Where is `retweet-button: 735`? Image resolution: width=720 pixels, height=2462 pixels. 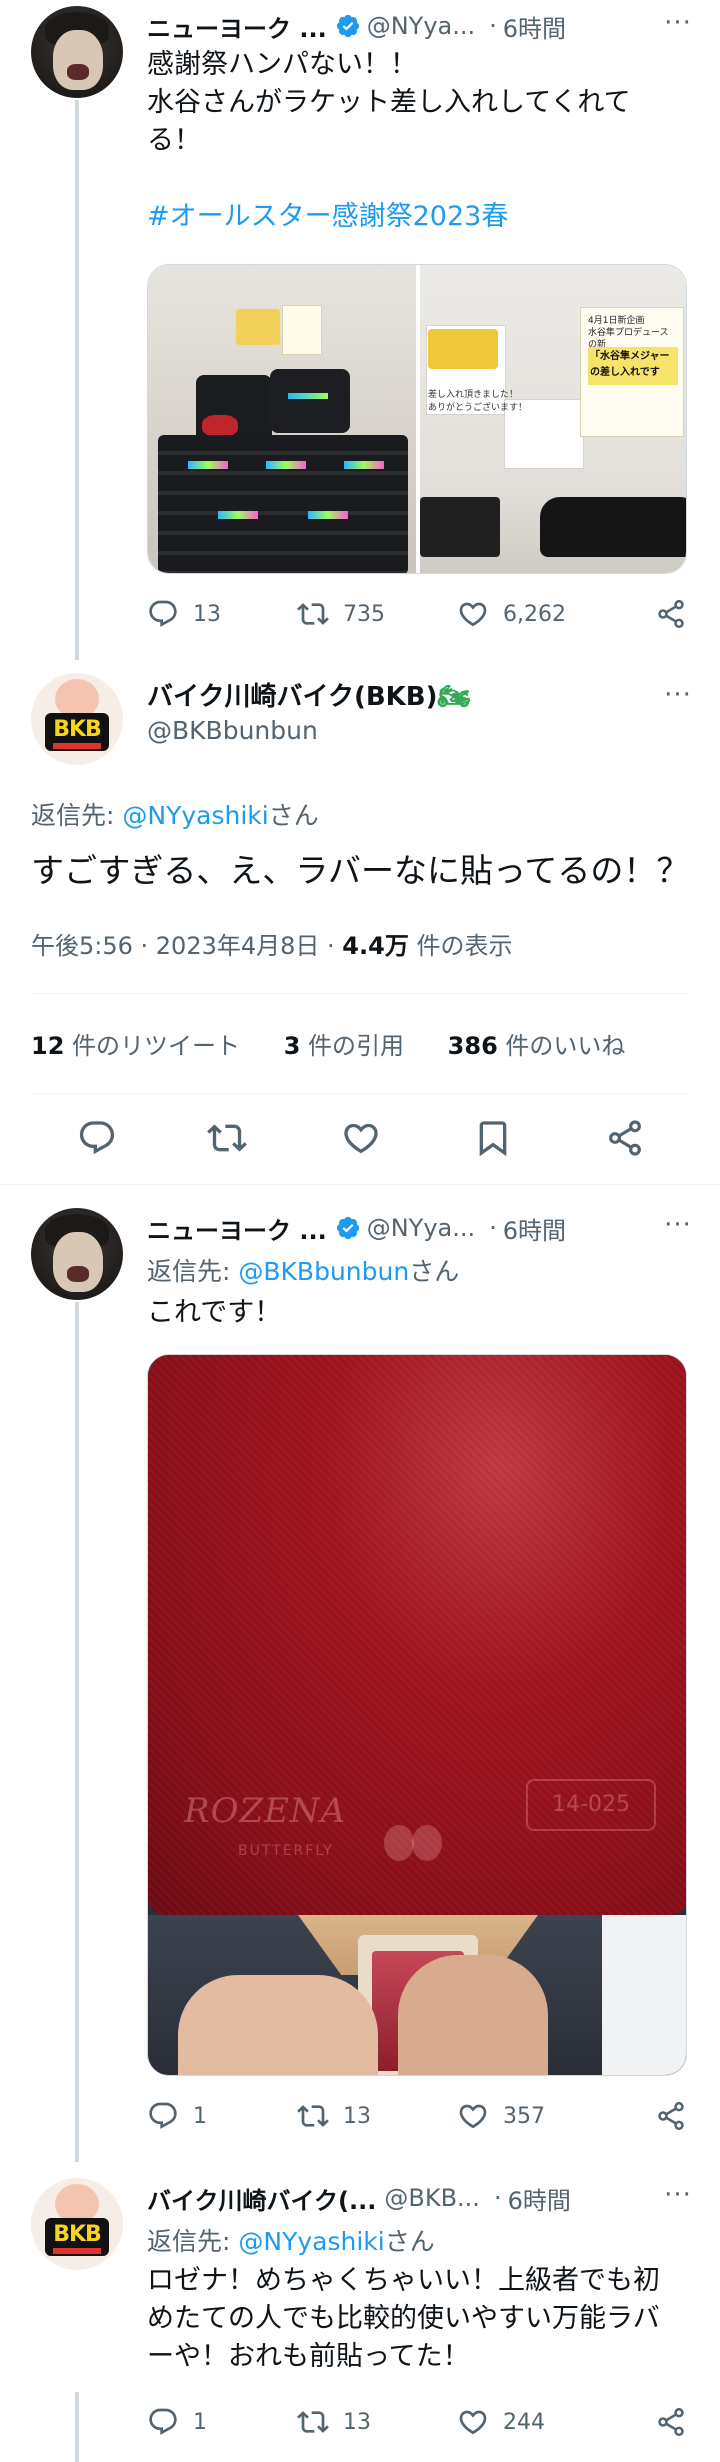
retweet-button: 735 is located at coordinates (377, 614).